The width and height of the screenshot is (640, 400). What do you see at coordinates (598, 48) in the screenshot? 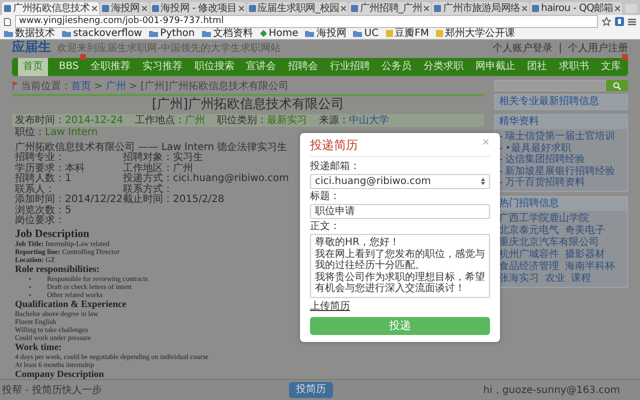
I see `account-link: 个人用户注册` at bounding box center [598, 48].